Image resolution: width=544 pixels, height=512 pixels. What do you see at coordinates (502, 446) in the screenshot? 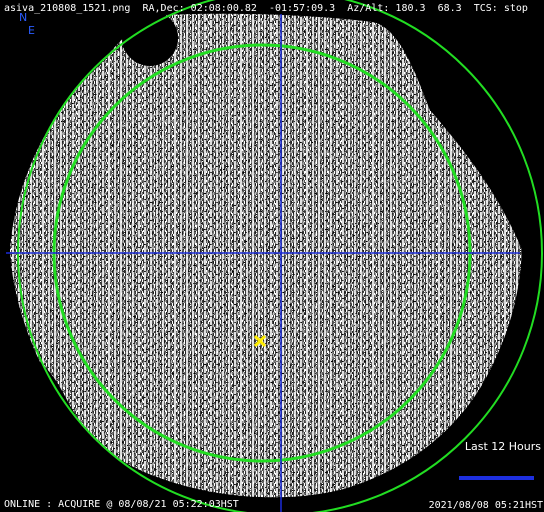
I see `history-legend-label: Last 12 Hours` at bounding box center [502, 446].